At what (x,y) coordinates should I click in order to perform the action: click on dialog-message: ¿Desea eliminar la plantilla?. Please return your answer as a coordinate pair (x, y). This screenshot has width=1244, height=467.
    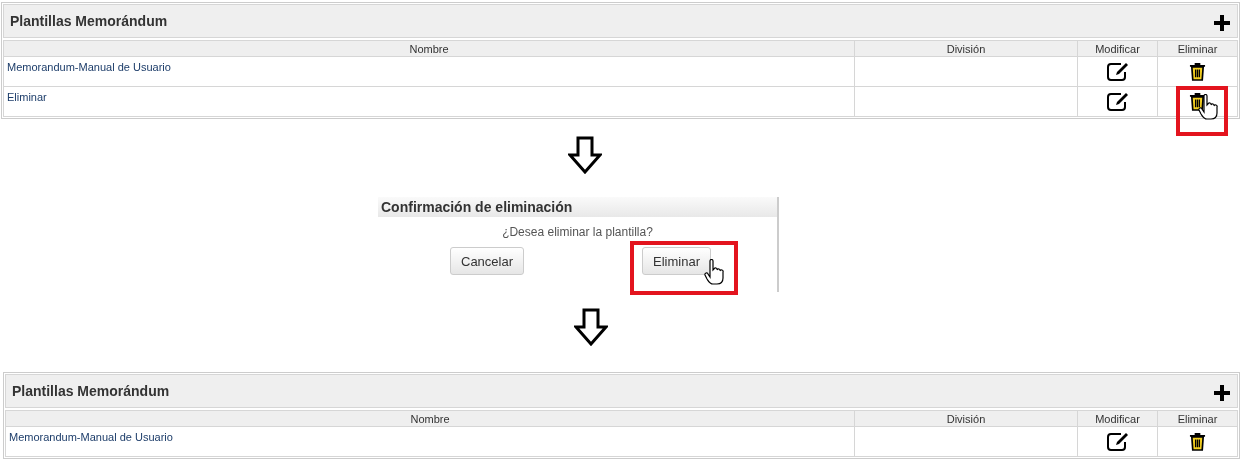
    Looking at the image, I should click on (577, 232).